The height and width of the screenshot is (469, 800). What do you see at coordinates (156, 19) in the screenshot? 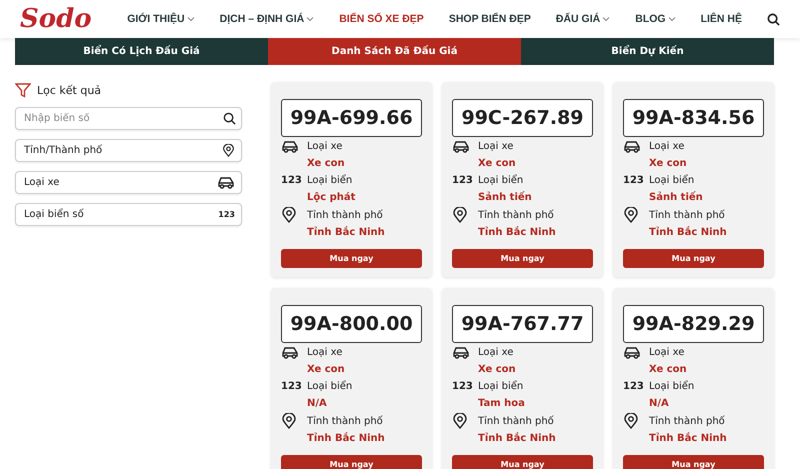
I see `nav-link: GIỚI THIỆU` at bounding box center [156, 19].